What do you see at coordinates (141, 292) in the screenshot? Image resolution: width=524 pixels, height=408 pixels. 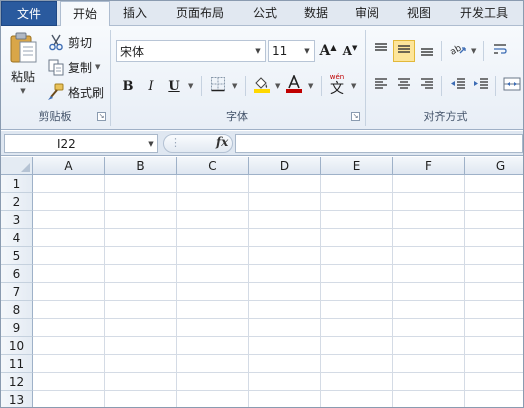 I see `cell-b7` at bounding box center [141, 292].